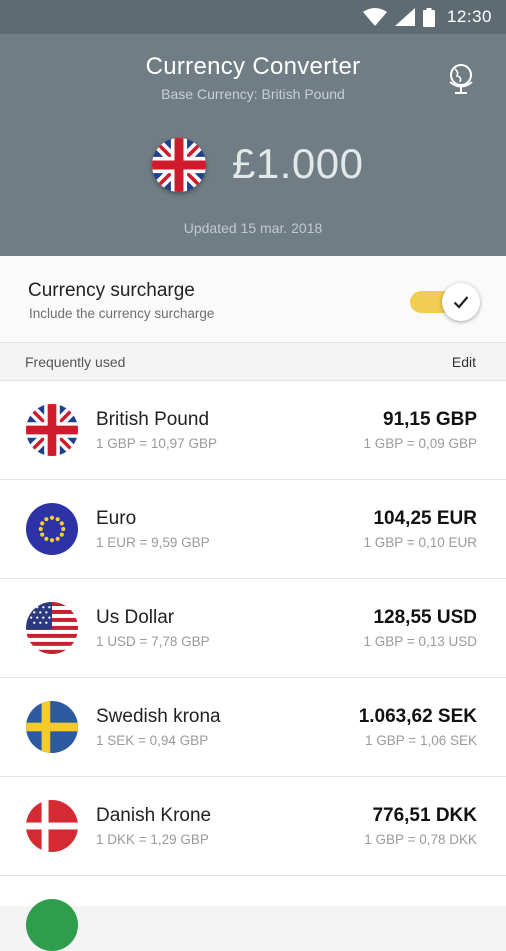  I want to click on toggle-knob, so click(461, 302).